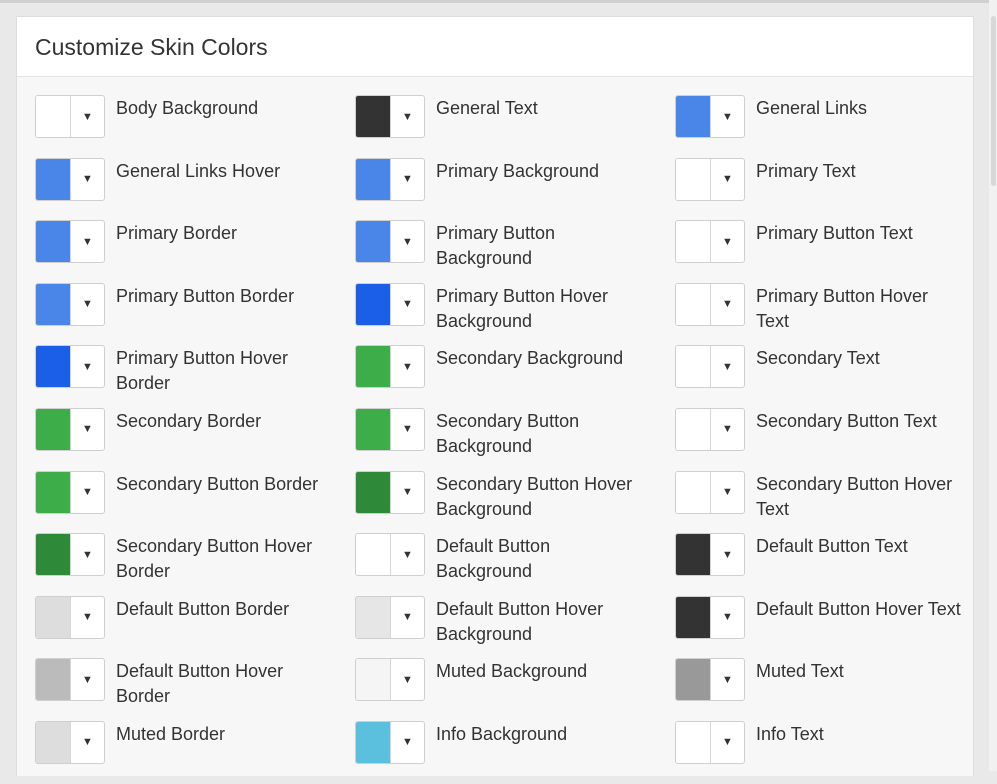 The height and width of the screenshot is (784, 997). What do you see at coordinates (993, 385) in the screenshot?
I see `page-scrollbar` at bounding box center [993, 385].